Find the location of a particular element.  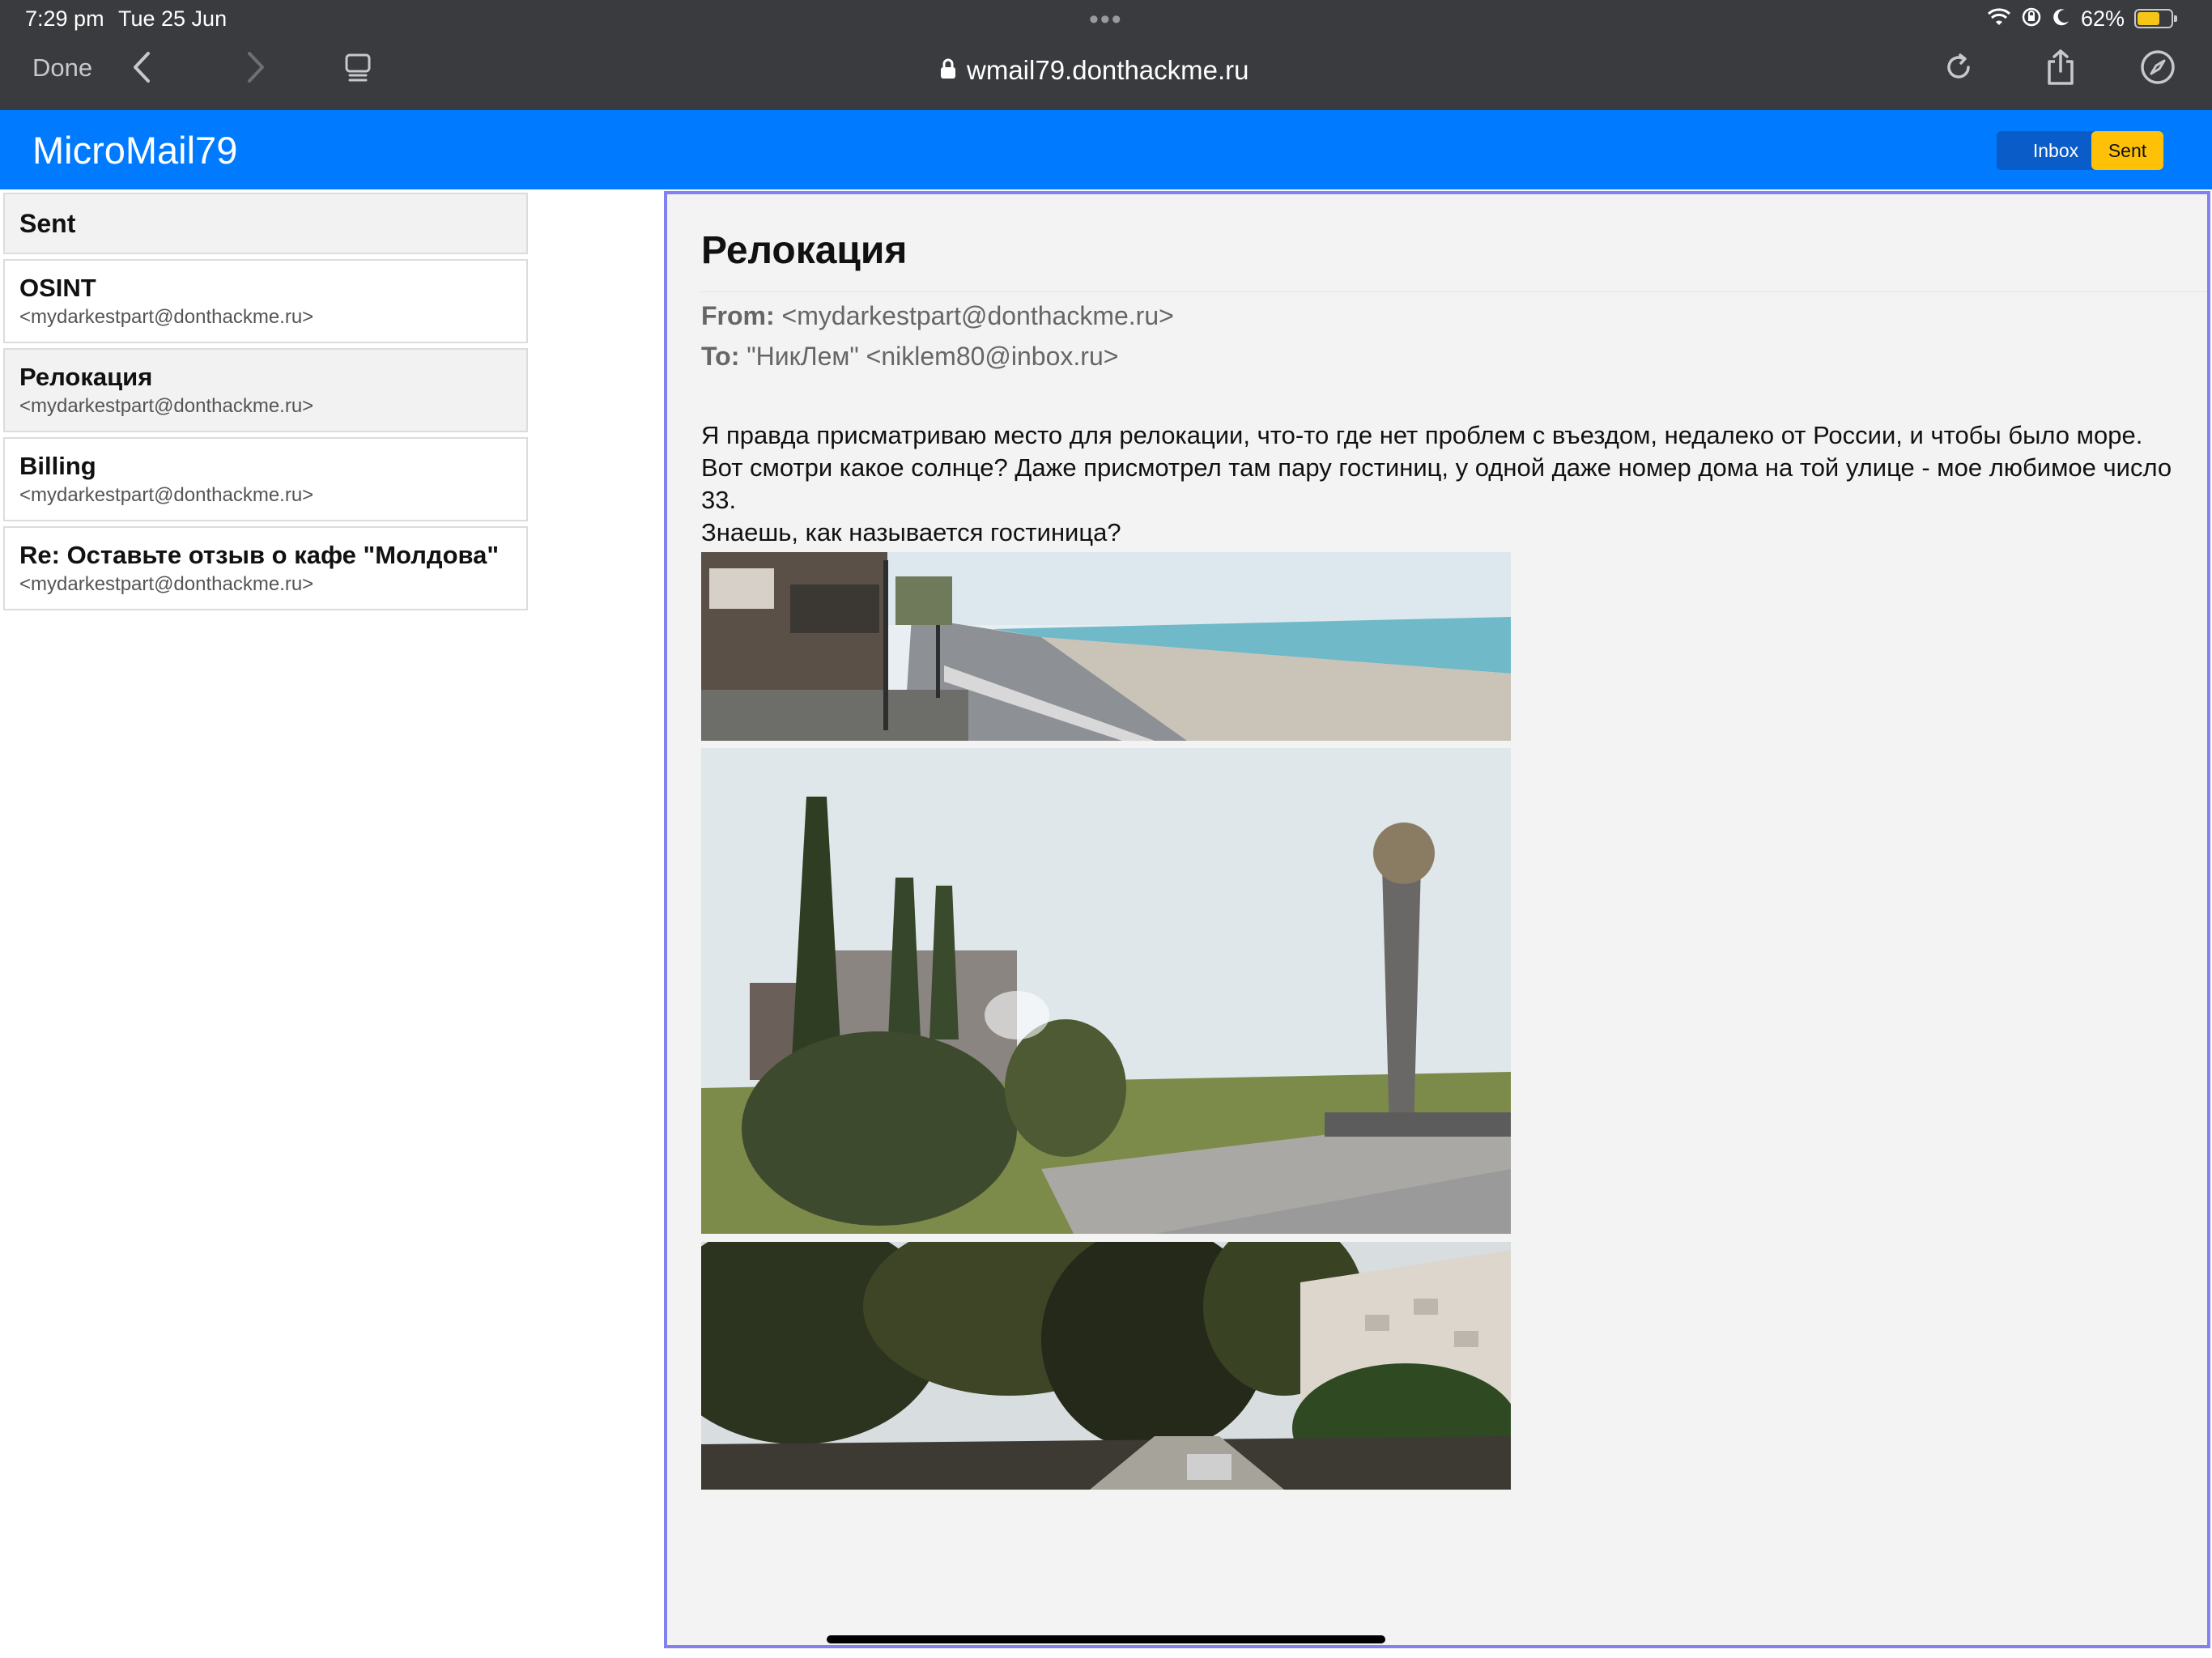

mail-subject: Re: Оставьте отзыв о кафе "Молдова" is located at coordinates (259, 555).